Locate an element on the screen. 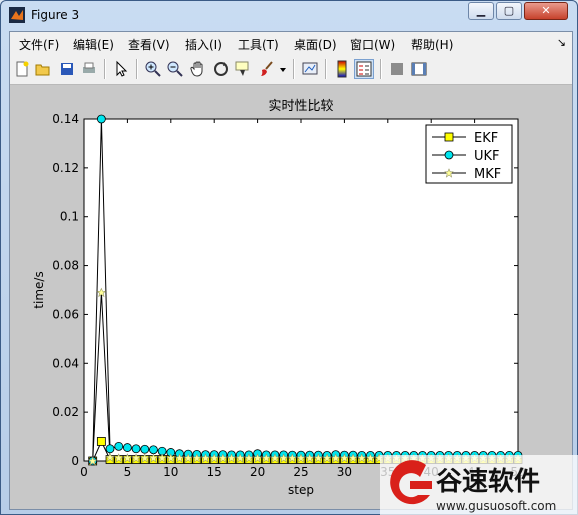  legend-marker-ukf is located at coordinates (449, 155).